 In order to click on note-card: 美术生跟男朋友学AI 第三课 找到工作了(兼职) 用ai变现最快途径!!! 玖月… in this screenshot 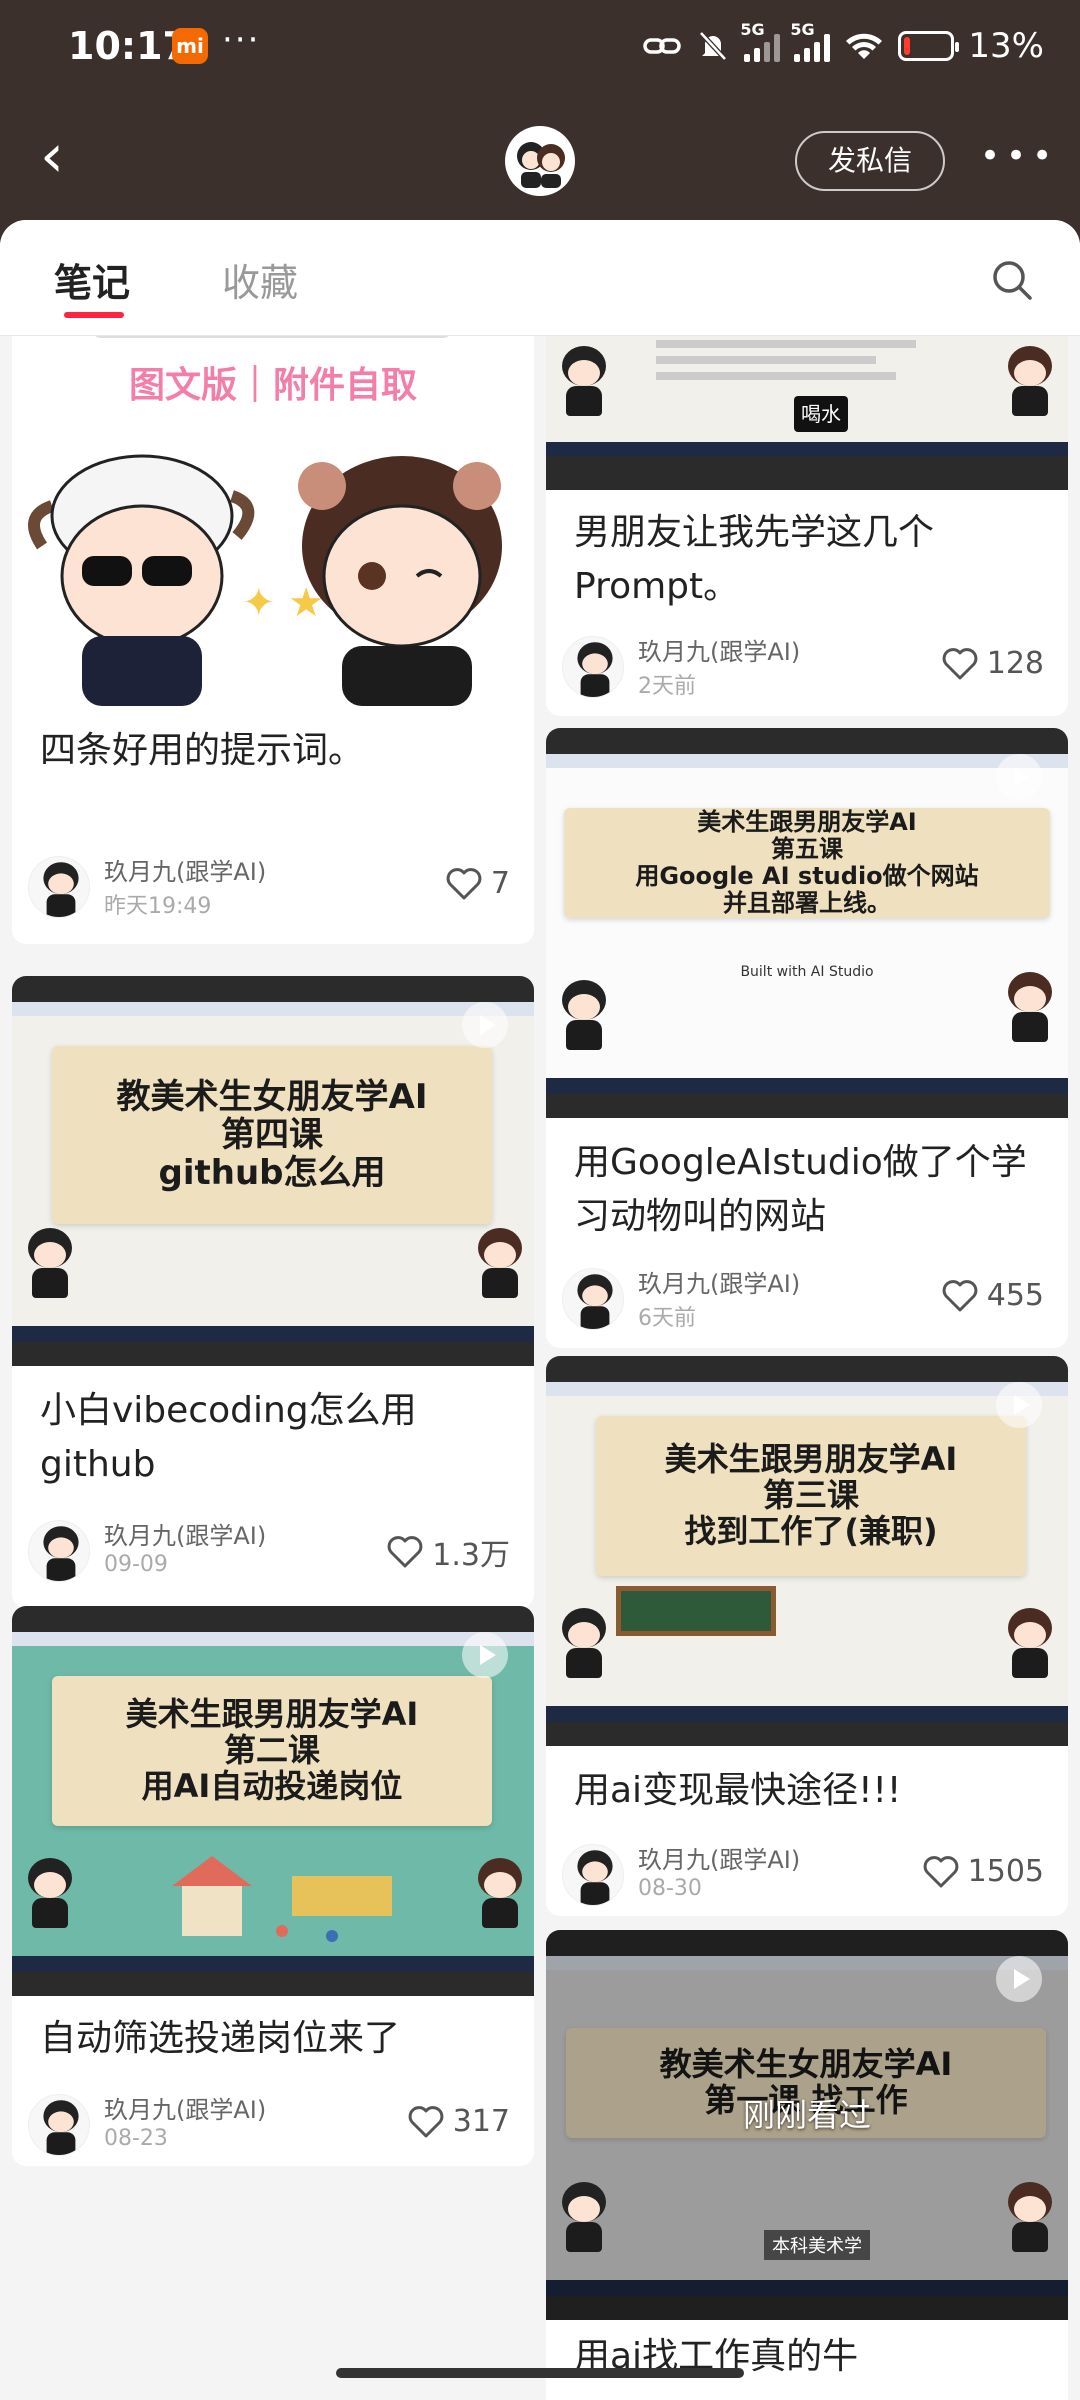, I will do `click(807, 1636)`.